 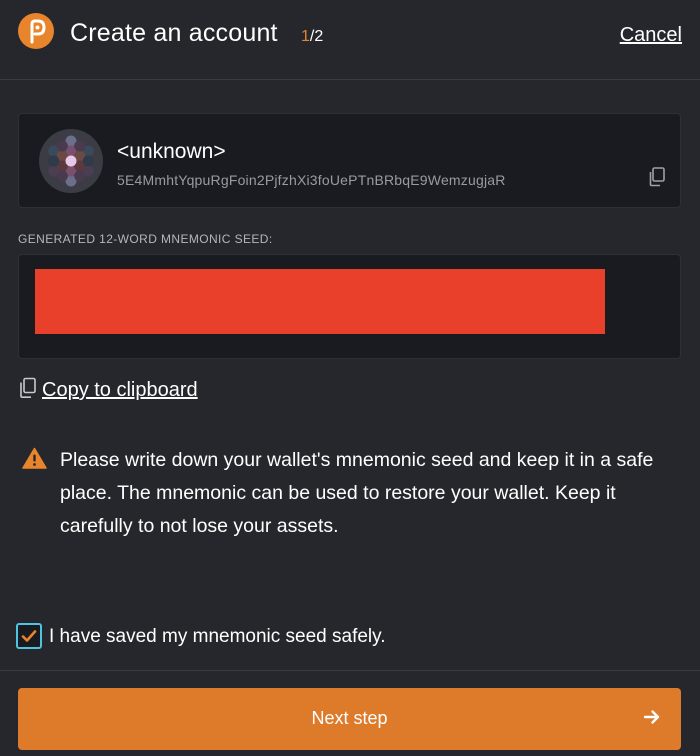 I want to click on mnemonic-seed-box, so click(x=349, y=306).